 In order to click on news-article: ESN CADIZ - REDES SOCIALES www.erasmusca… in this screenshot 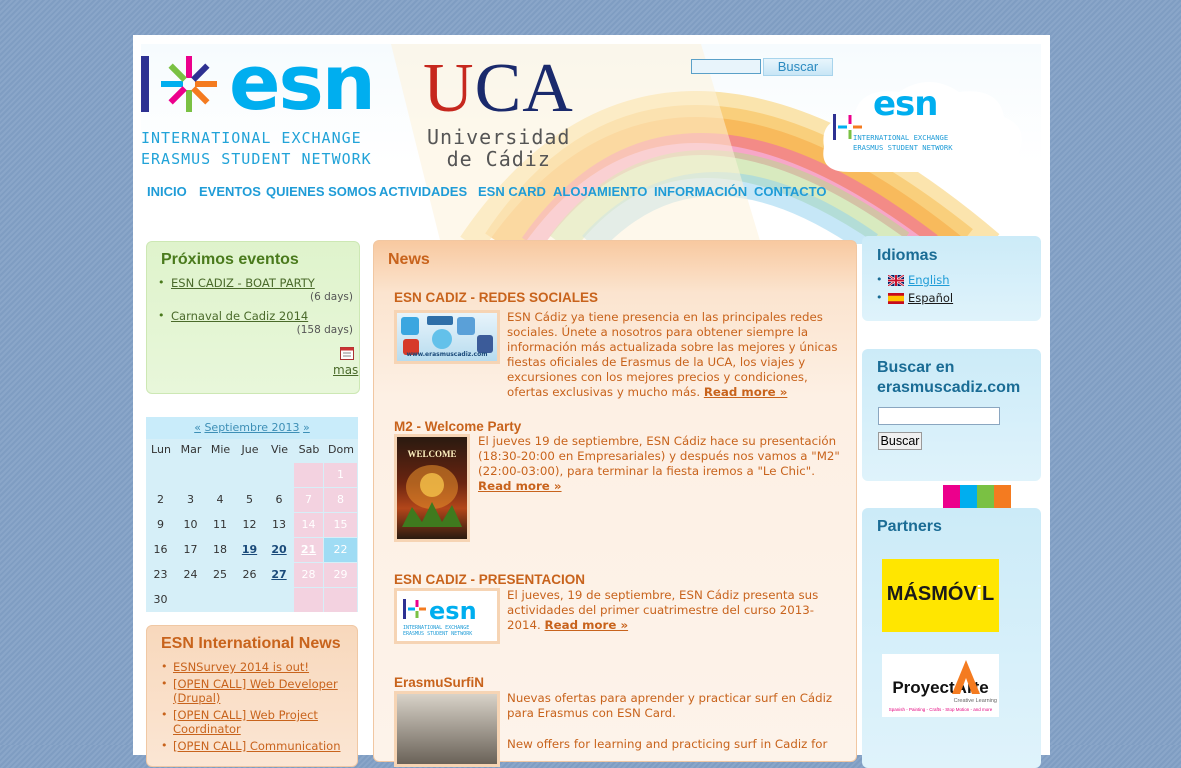, I will do `click(623, 347)`.